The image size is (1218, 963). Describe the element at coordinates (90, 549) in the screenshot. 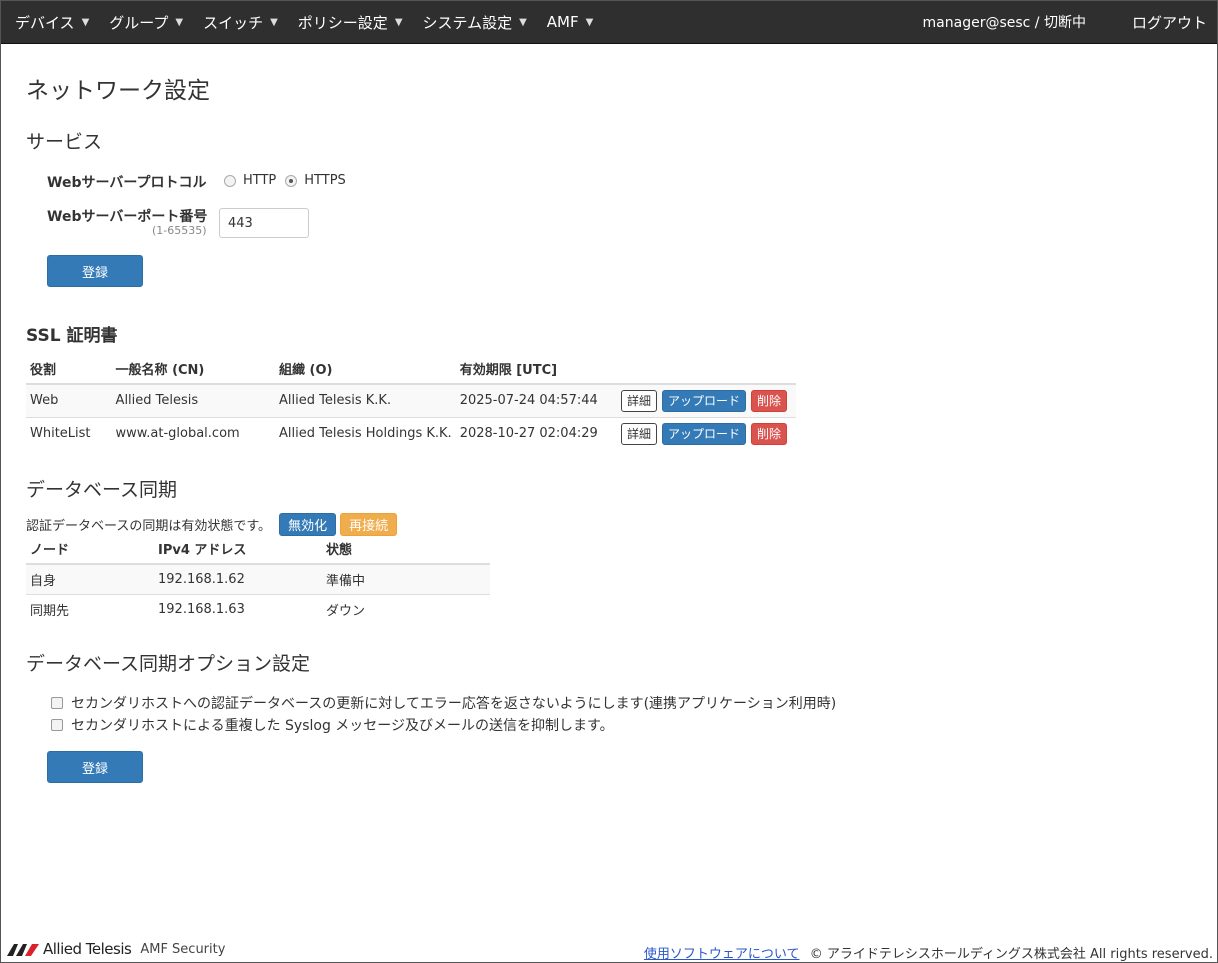

I see `col-node: ノード` at that location.